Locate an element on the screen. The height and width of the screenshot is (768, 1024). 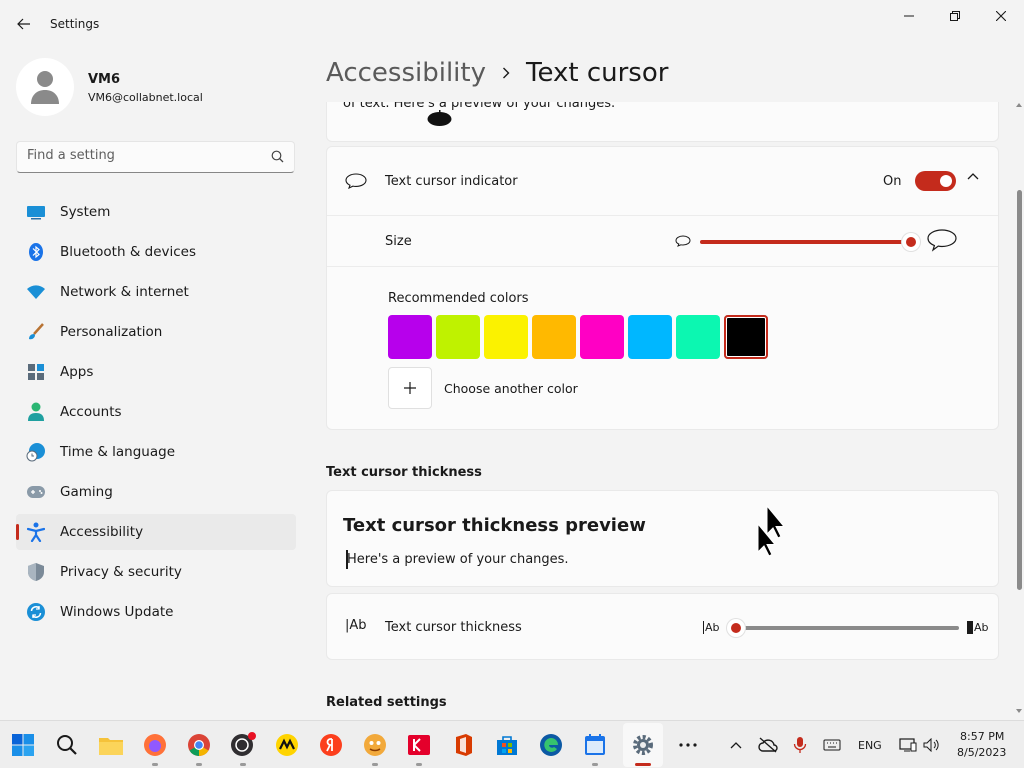
sidebar-item-bluetooth: Bluetooth & devices is located at coordinates (156, 252).